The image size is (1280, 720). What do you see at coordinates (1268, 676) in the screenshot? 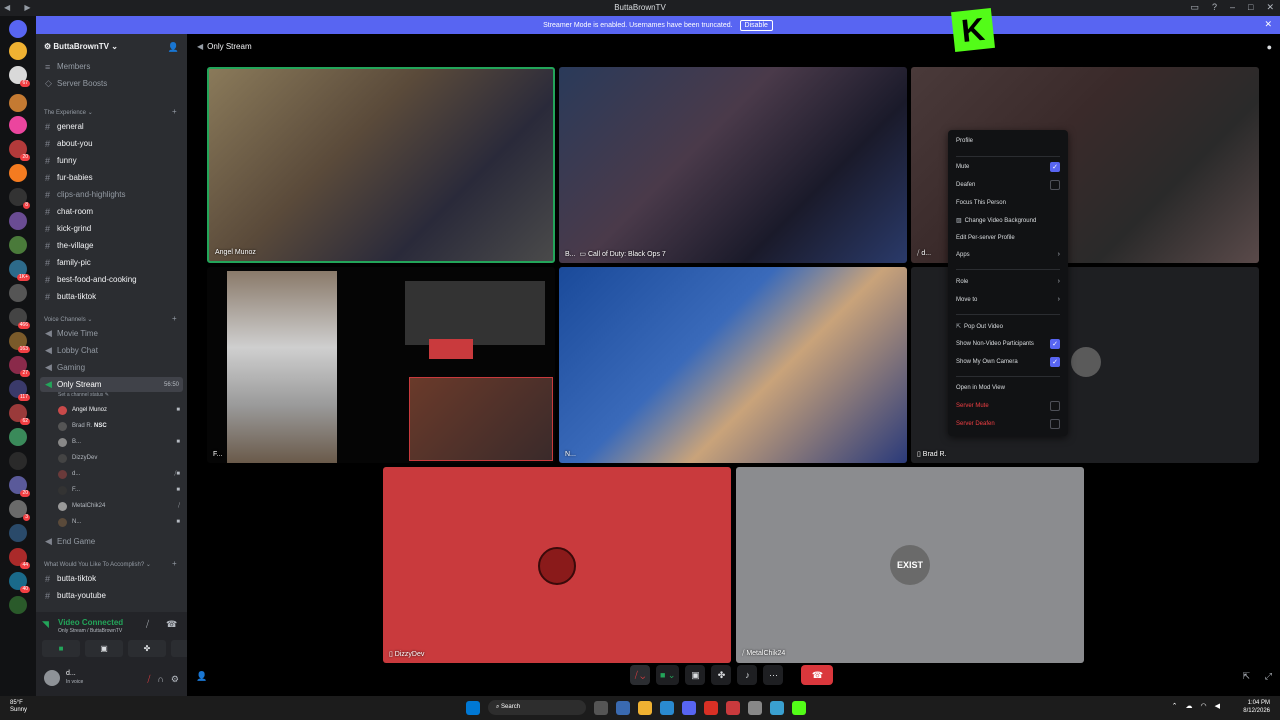
I see `fullscreen-icon: ⤢` at bounding box center [1268, 676].